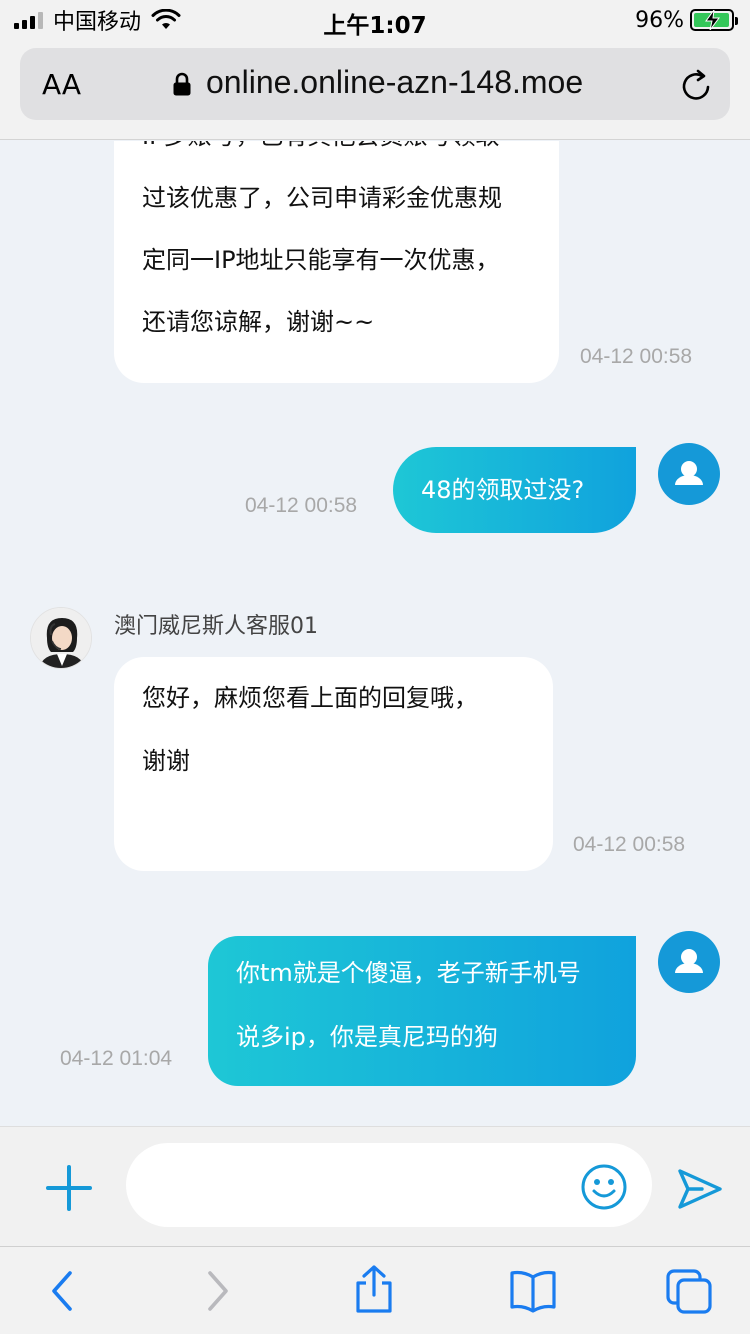 The width and height of the screenshot is (750, 1334). Describe the element at coordinates (503, 490) in the screenshot. I see `message-line: 48的领取过没?` at that location.